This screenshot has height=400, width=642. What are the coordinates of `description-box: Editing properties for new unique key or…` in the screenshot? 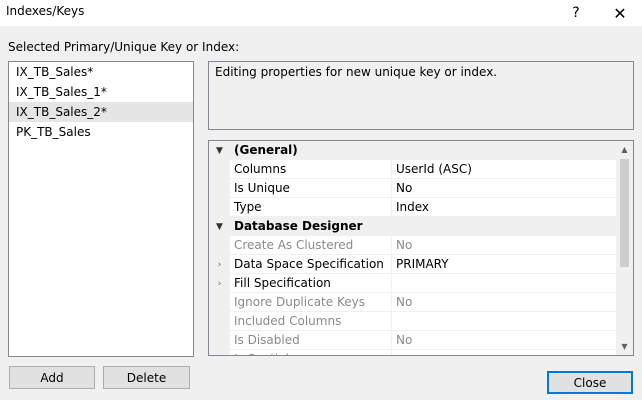 It's located at (421, 95).